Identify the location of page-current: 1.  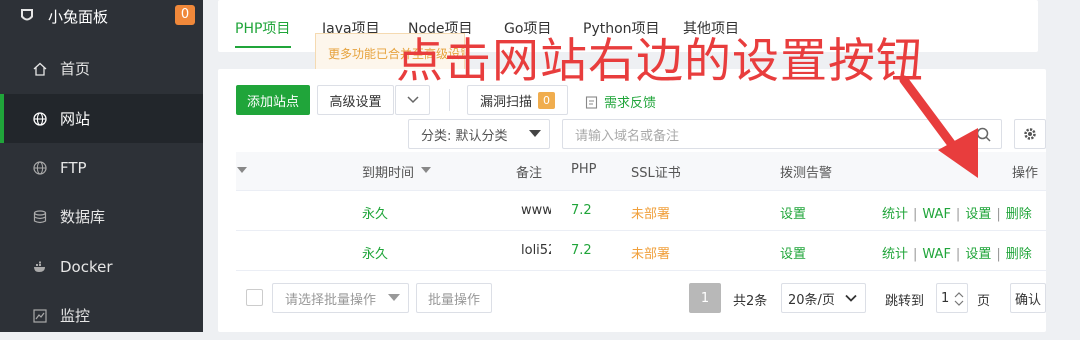
(705, 298).